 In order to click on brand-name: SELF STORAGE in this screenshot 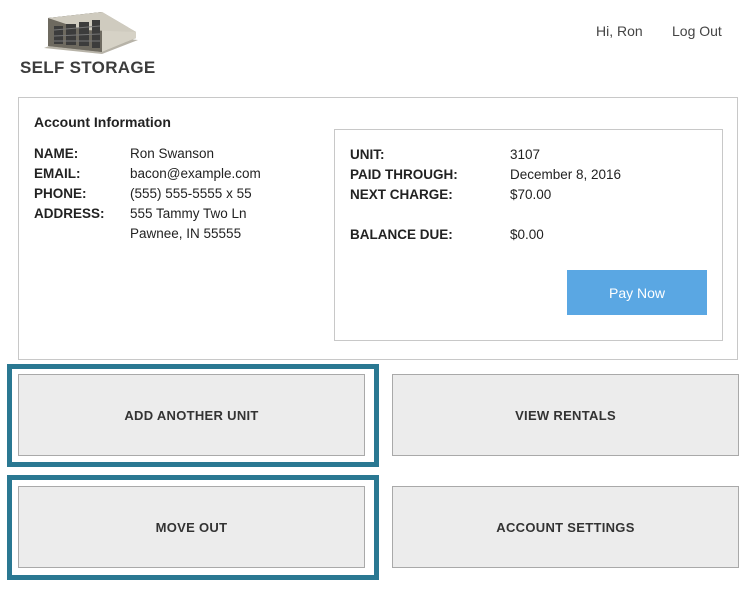, I will do `click(88, 67)`.